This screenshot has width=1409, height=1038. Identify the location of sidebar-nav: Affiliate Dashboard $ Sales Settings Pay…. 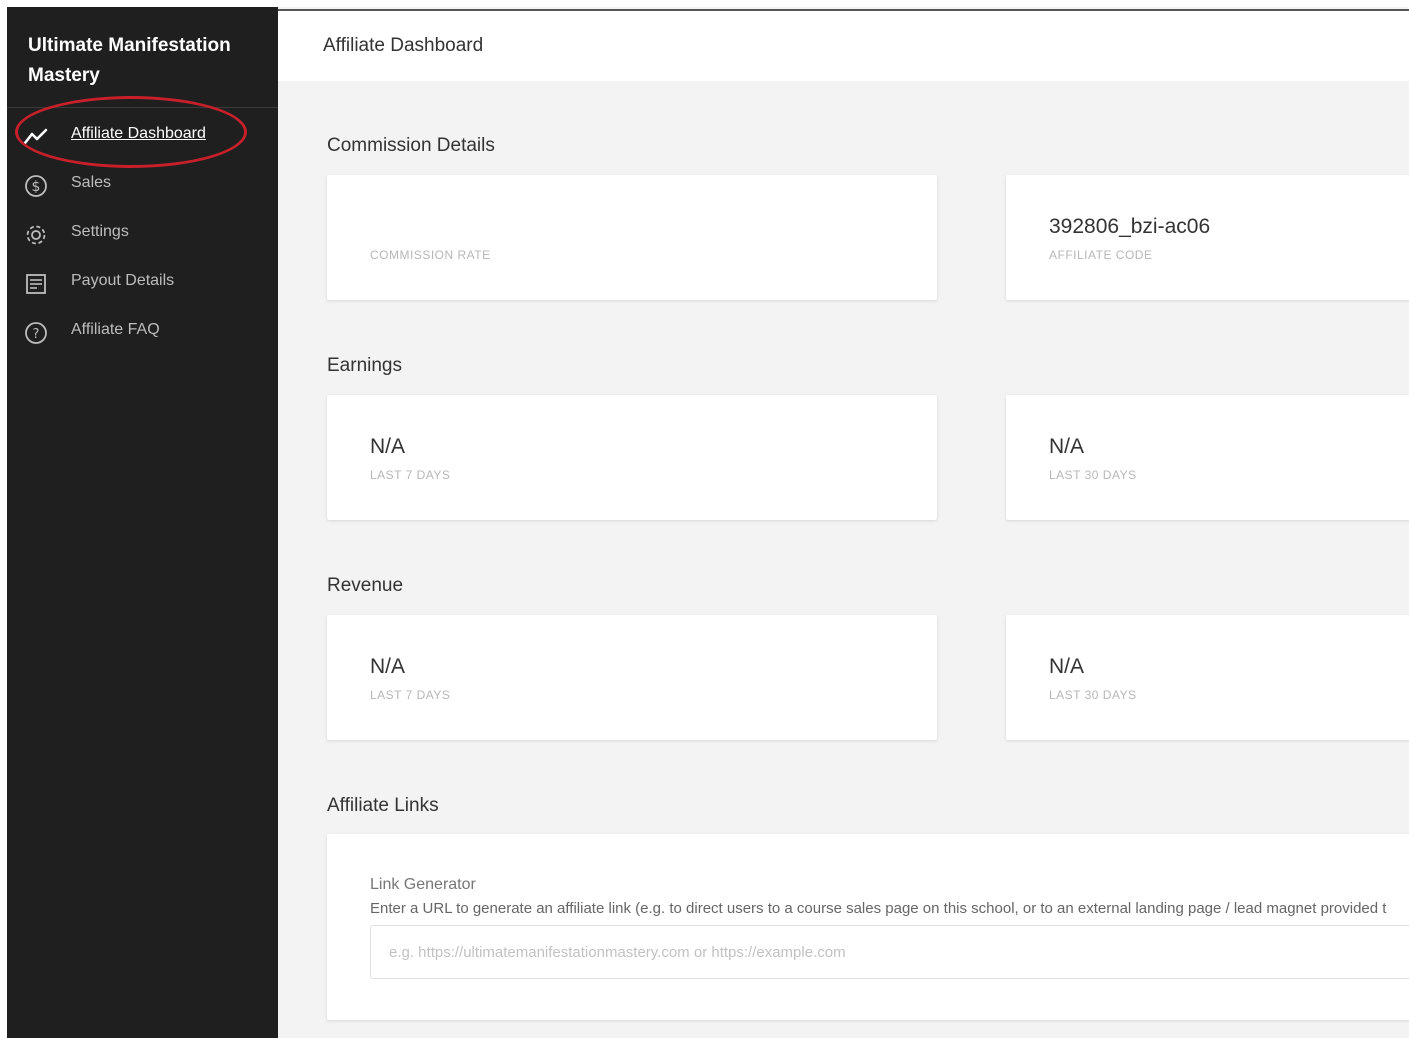
(142, 234).